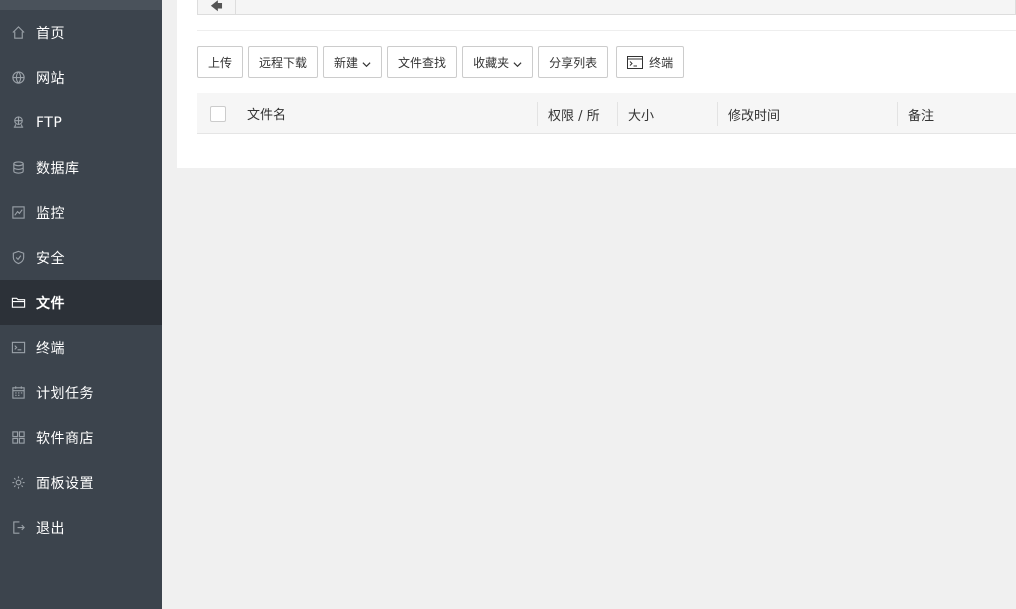 This screenshot has height=609, width=1016. I want to click on shield-icon, so click(18, 258).